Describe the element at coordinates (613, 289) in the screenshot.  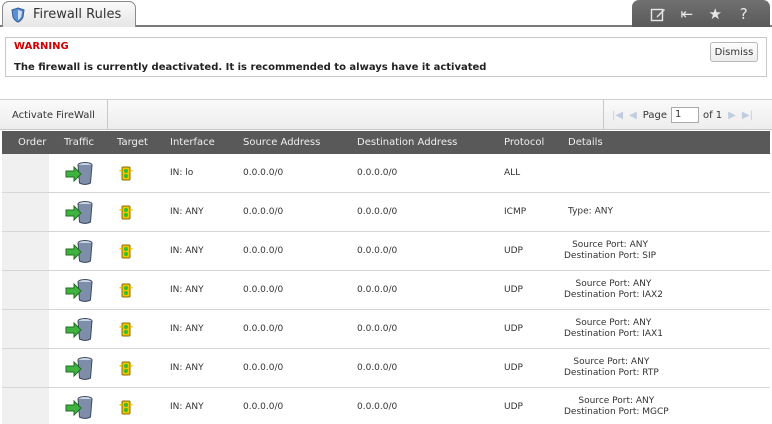
I see `details-cell: Source Port: ANY Destination Port: IAX2` at that location.